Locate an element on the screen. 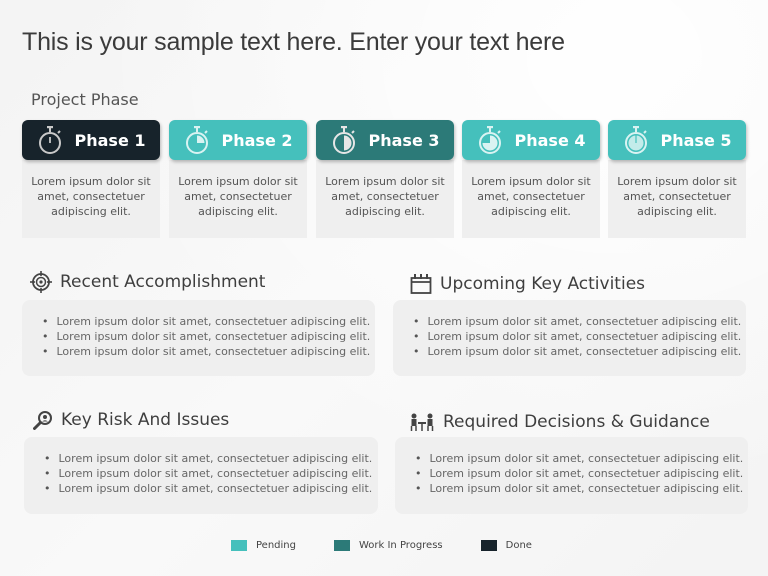  target-icon is located at coordinates (41, 282).